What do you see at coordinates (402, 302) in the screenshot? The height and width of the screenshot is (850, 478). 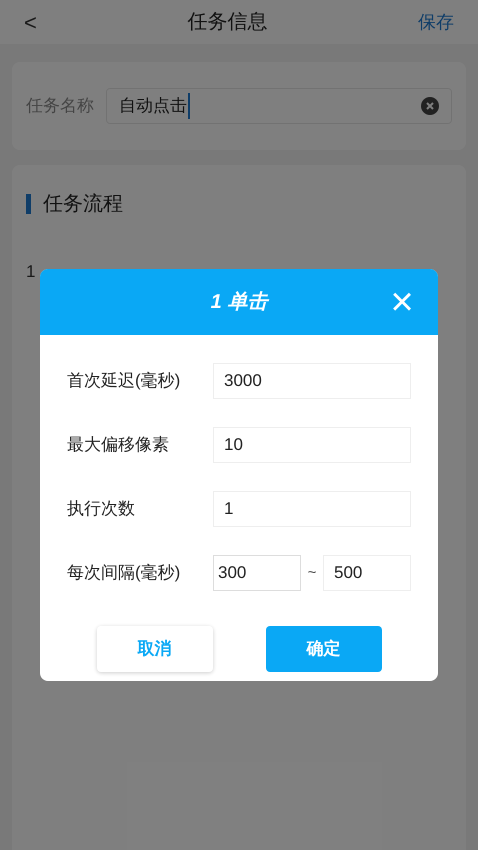 I see `close-button: ×` at bounding box center [402, 302].